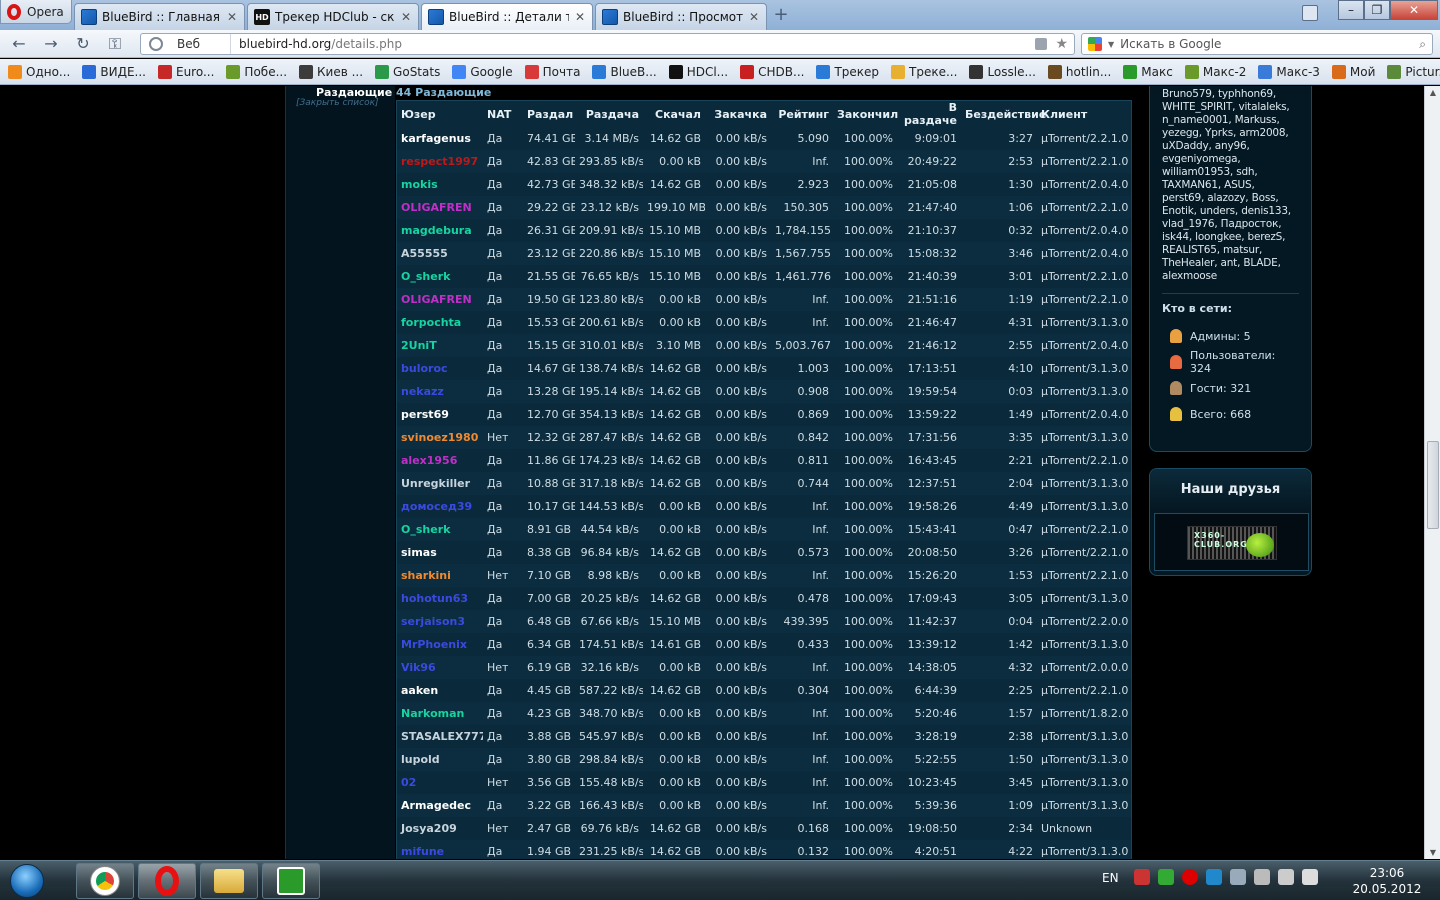 This screenshot has height=900, width=1440. I want to click on url-text: bluebird-hd.org/details.php, so click(633, 44).